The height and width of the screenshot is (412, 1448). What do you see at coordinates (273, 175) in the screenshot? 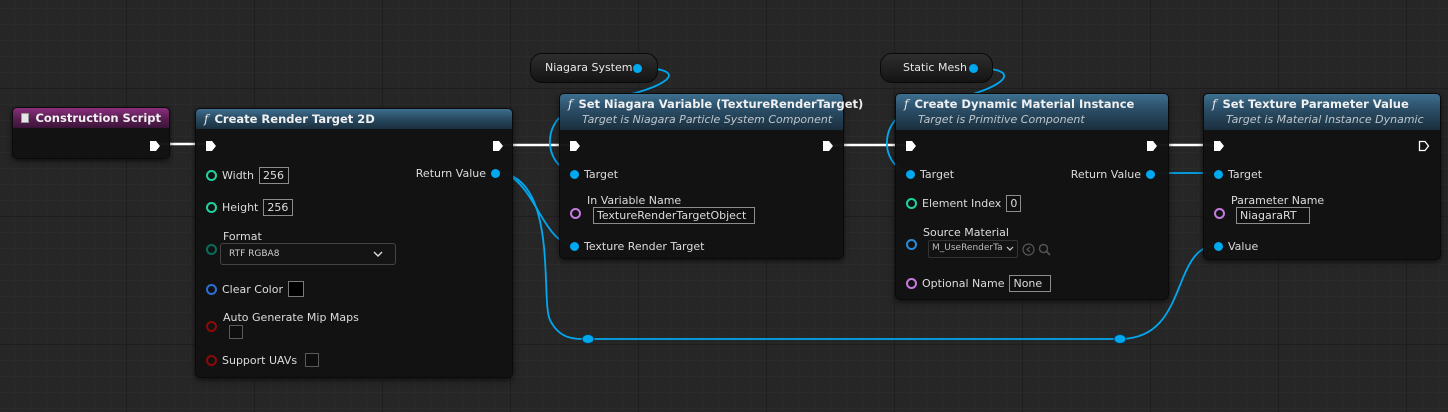
I see `width-field: 256` at bounding box center [273, 175].